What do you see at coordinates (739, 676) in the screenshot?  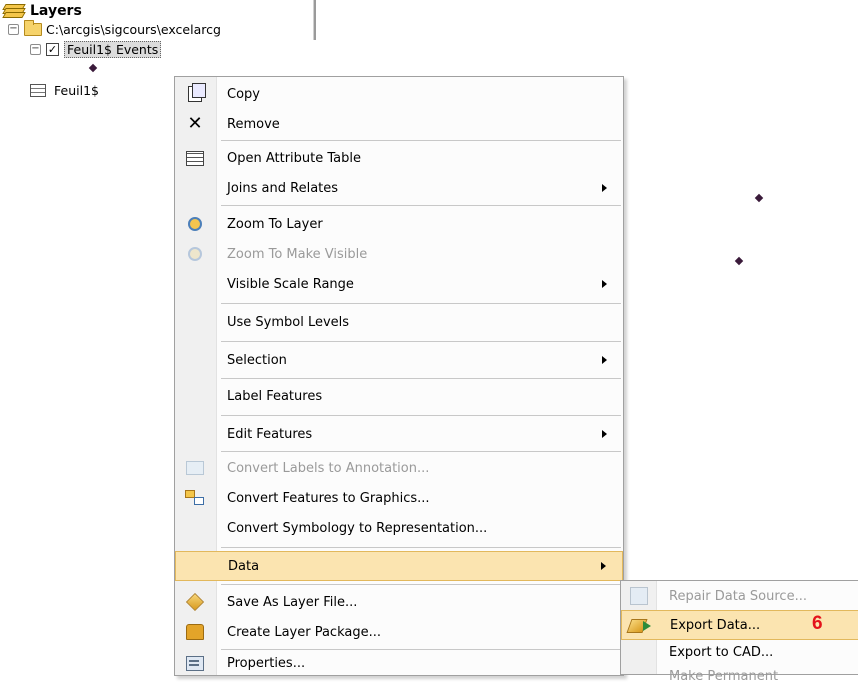 I see `submenu-item-make-permanent: Make Permanent` at bounding box center [739, 676].